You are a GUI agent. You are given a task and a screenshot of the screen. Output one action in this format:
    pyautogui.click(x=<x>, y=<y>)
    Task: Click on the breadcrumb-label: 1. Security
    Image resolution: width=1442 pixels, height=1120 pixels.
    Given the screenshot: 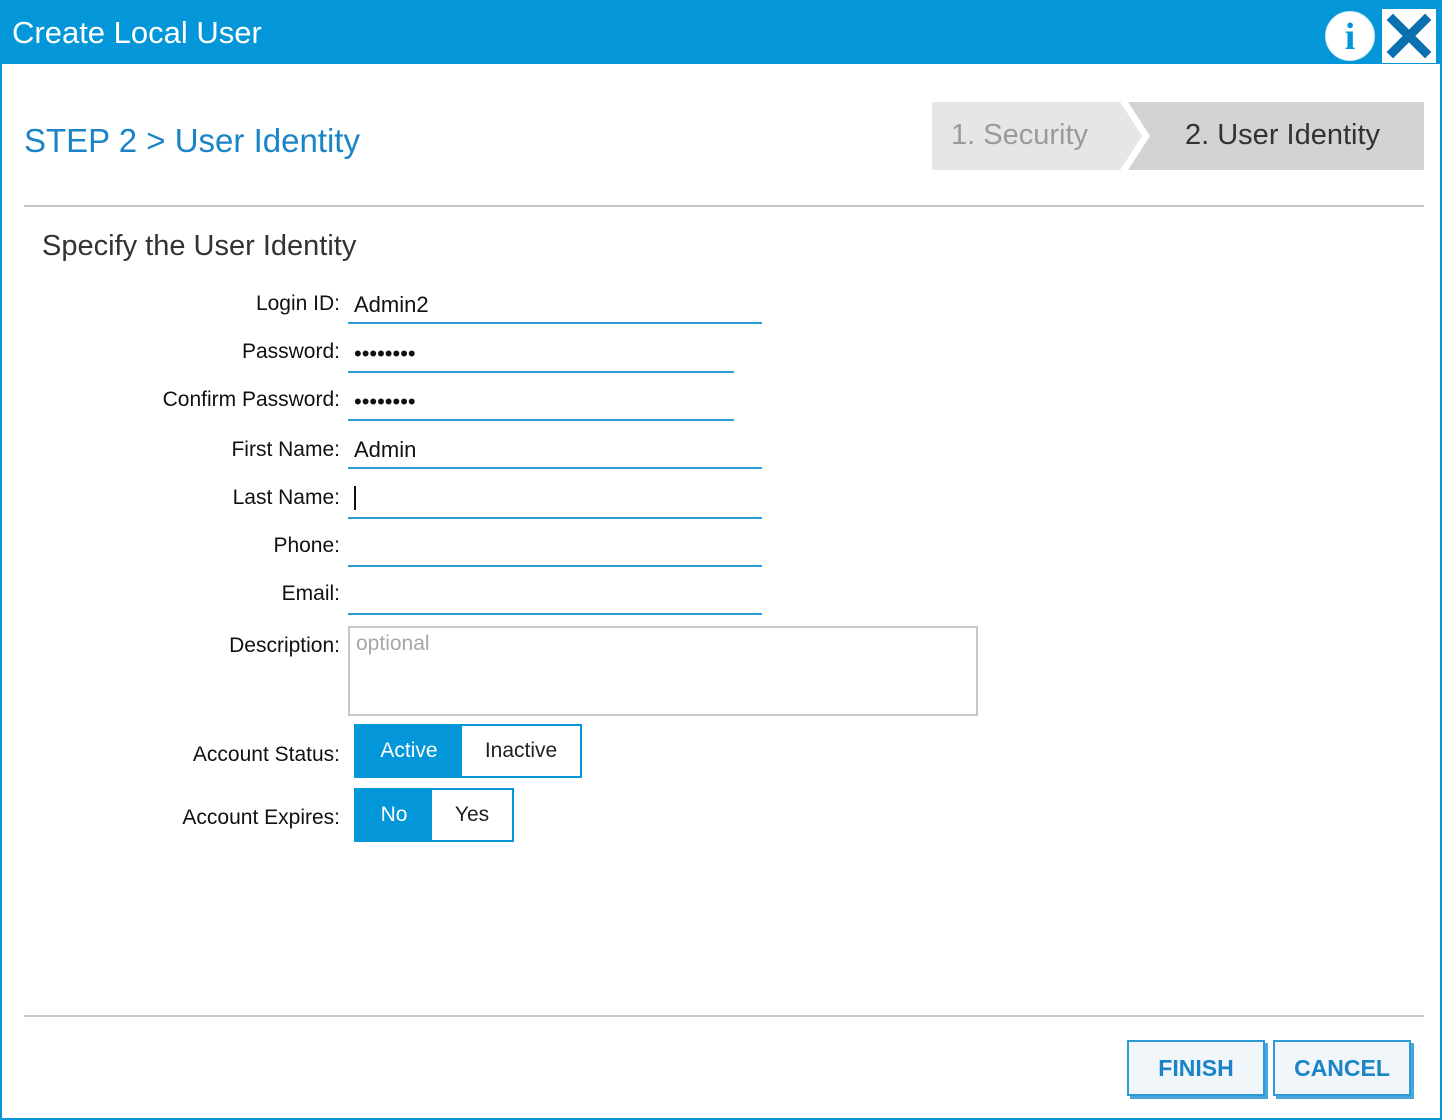 What is the action you would take?
    pyautogui.click(x=1019, y=135)
    